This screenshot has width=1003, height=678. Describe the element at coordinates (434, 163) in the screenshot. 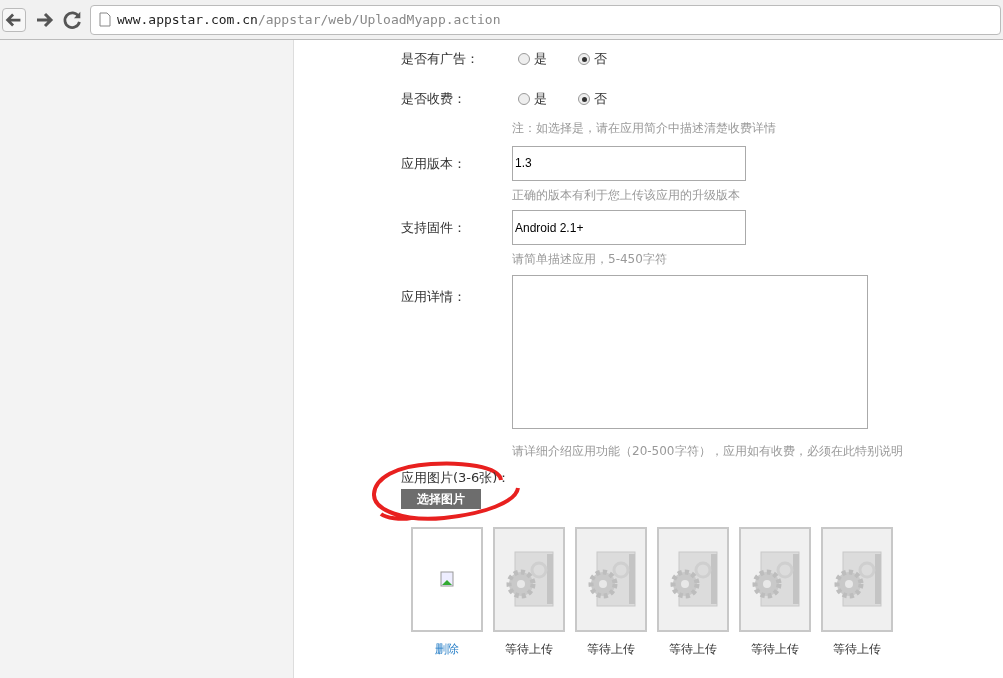

I see `field-label: 应用版本：` at that location.